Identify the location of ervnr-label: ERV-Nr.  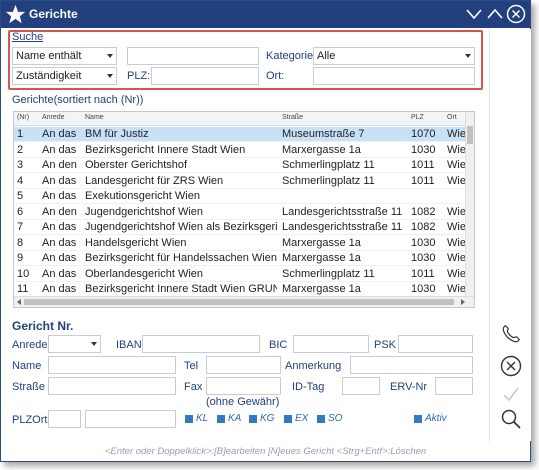
(409, 387).